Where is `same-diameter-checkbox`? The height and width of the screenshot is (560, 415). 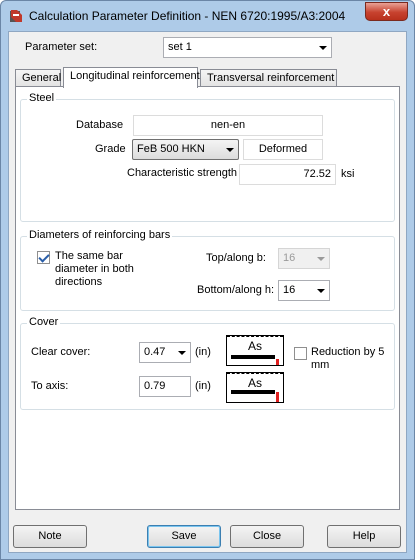 same-diameter-checkbox is located at coordinates (43, 257).